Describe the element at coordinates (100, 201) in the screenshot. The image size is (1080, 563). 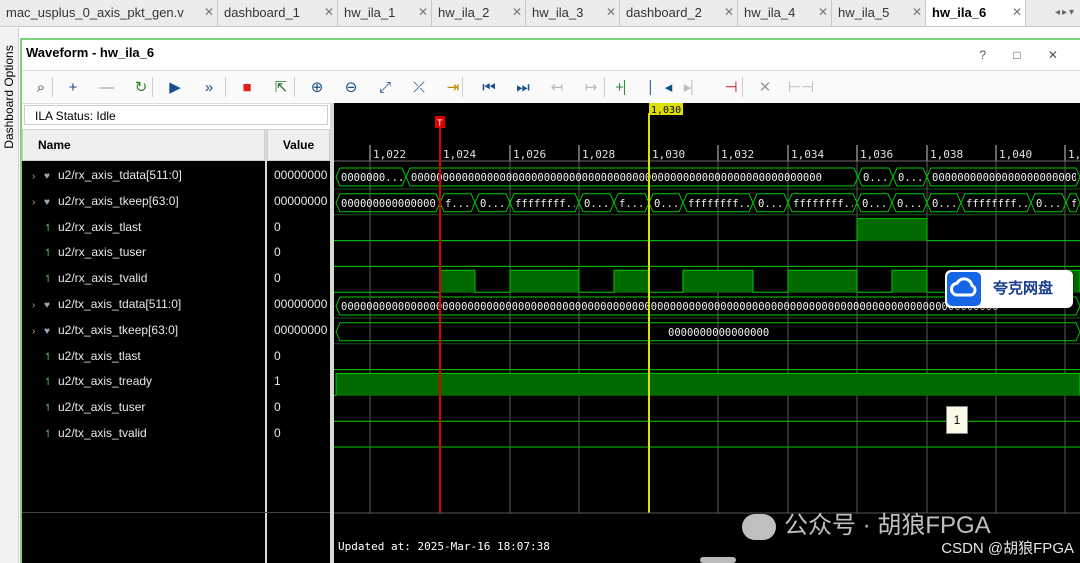
I see `signal-row: › ♥ u2/rx_axis_tkeep[63:0]` at that location.